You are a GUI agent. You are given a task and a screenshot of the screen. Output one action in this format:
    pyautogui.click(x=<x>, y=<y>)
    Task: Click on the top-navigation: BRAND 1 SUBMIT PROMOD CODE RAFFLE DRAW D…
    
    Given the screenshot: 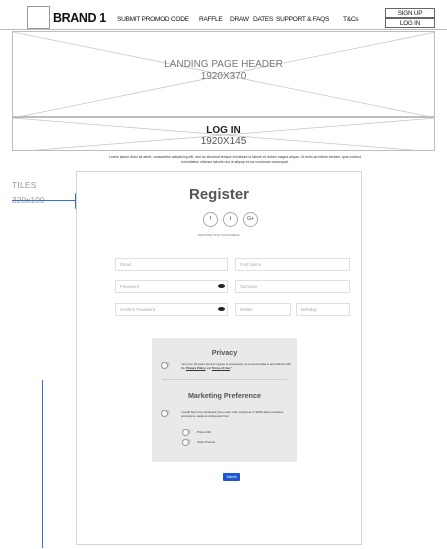 What is the action you would take?
    pyautogui.click(x=223, y=15)
    